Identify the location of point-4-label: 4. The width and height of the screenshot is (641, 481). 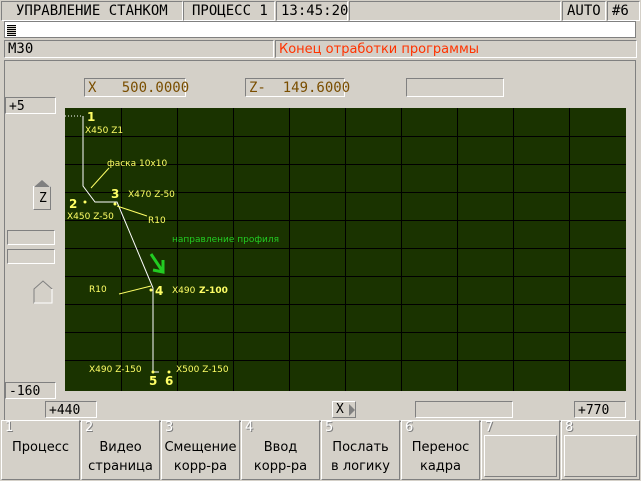
(159, 291).